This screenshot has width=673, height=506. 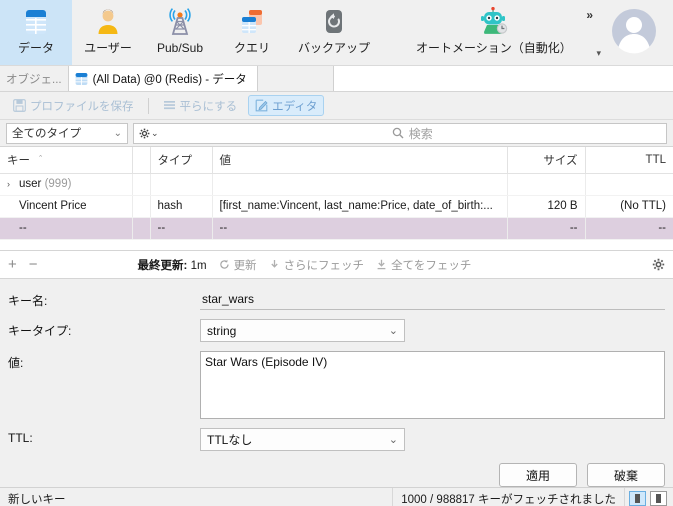 I want to click on row-key-label: Vincent Price, so click(x=53, y=206).